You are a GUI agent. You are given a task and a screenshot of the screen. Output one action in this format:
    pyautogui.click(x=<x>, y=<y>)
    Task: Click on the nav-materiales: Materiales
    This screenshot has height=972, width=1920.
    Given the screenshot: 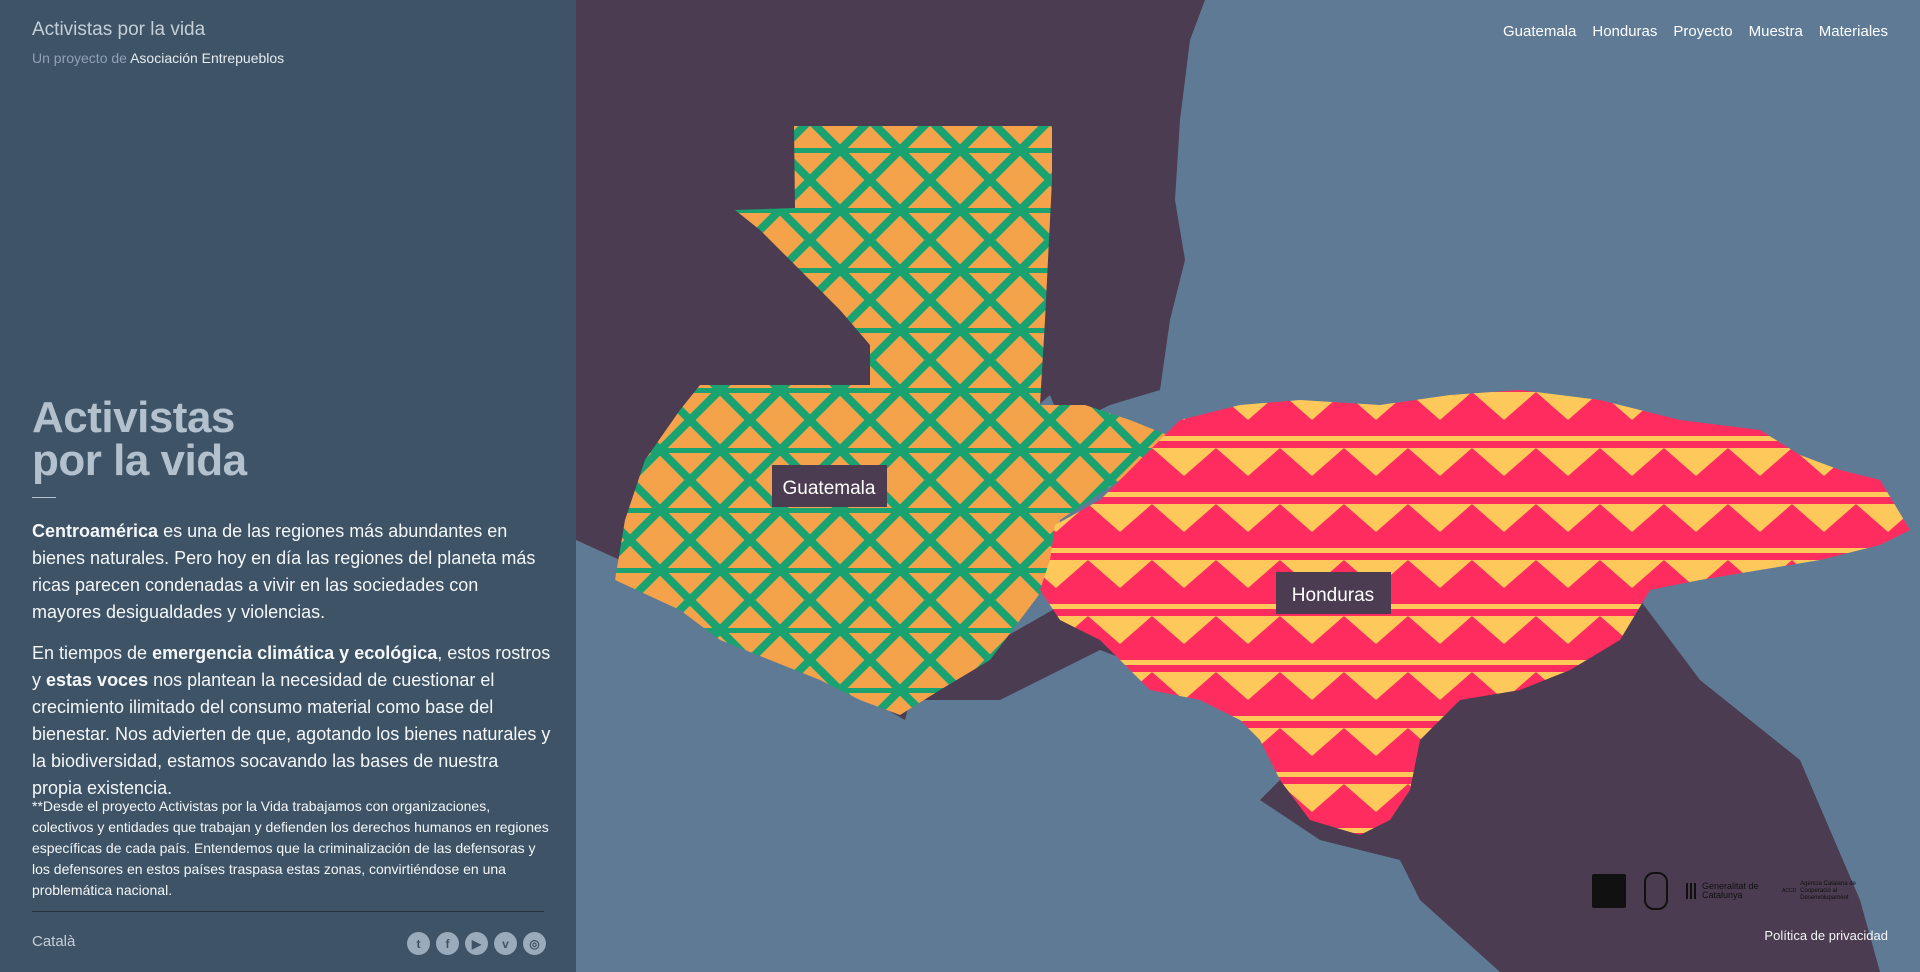 What is the action you would take?
    pyautogui.click(x=1853, y=31)
    